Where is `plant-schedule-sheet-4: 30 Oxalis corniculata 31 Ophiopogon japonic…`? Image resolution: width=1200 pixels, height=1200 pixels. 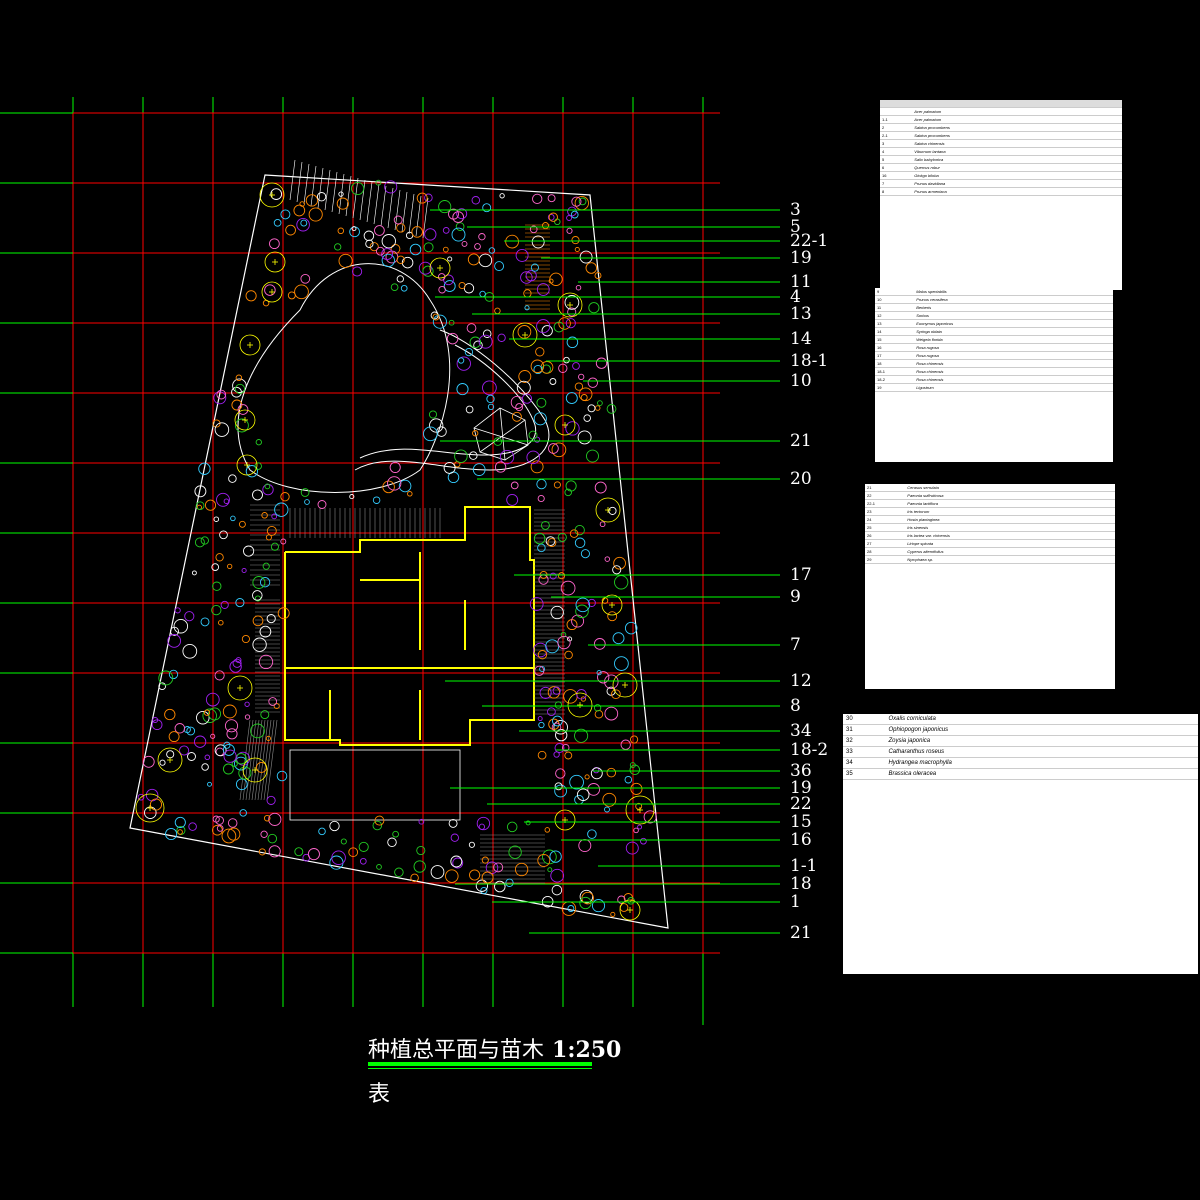
plant-schedule-sheet-4: 30 Oxalis corniculata 31 Ophiopogon japonic… is located at coordinates (1020, 844).